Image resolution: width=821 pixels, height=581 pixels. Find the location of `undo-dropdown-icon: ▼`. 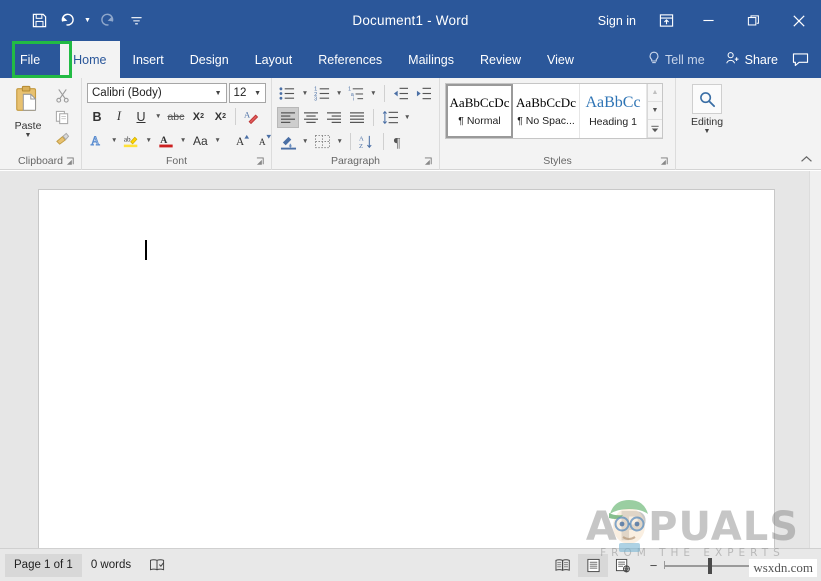

undo-dropdown-icon: ▼ is located at coordinates (87, 21).